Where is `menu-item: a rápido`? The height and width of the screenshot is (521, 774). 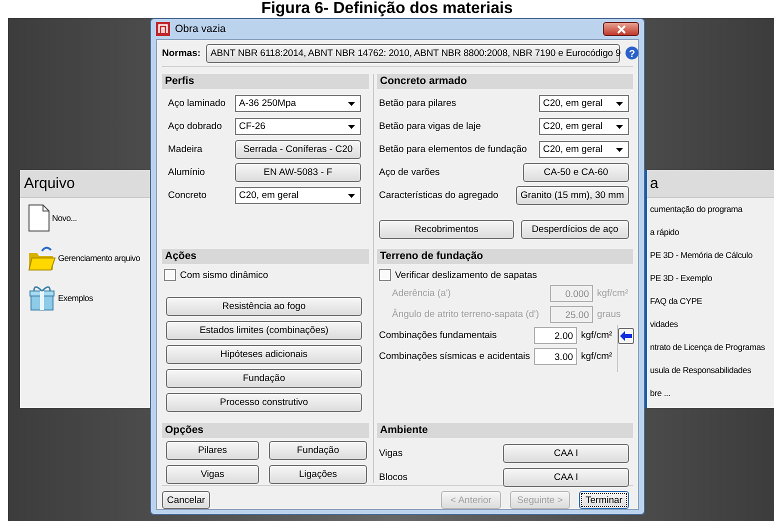 menu-item: a rápido is located at coordinates (710, 232).